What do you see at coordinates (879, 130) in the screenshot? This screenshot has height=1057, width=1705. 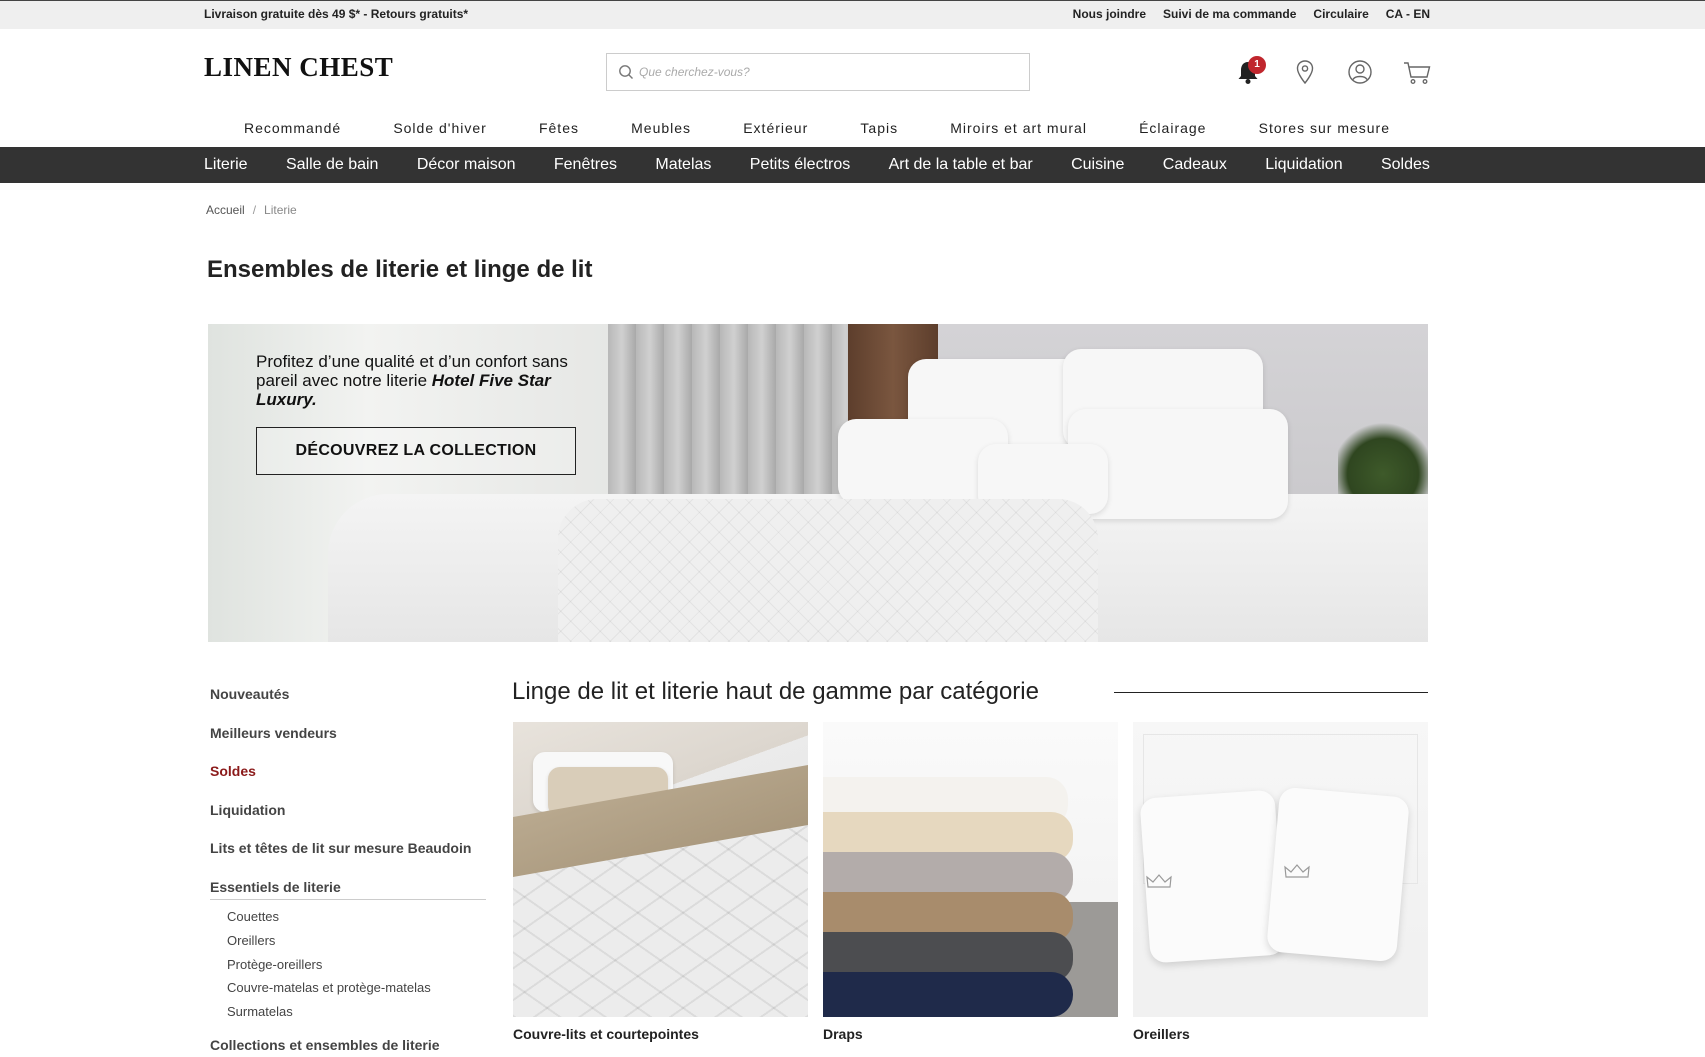 I see `nav-tapis: Tapis` at bounding box center [879, 130].